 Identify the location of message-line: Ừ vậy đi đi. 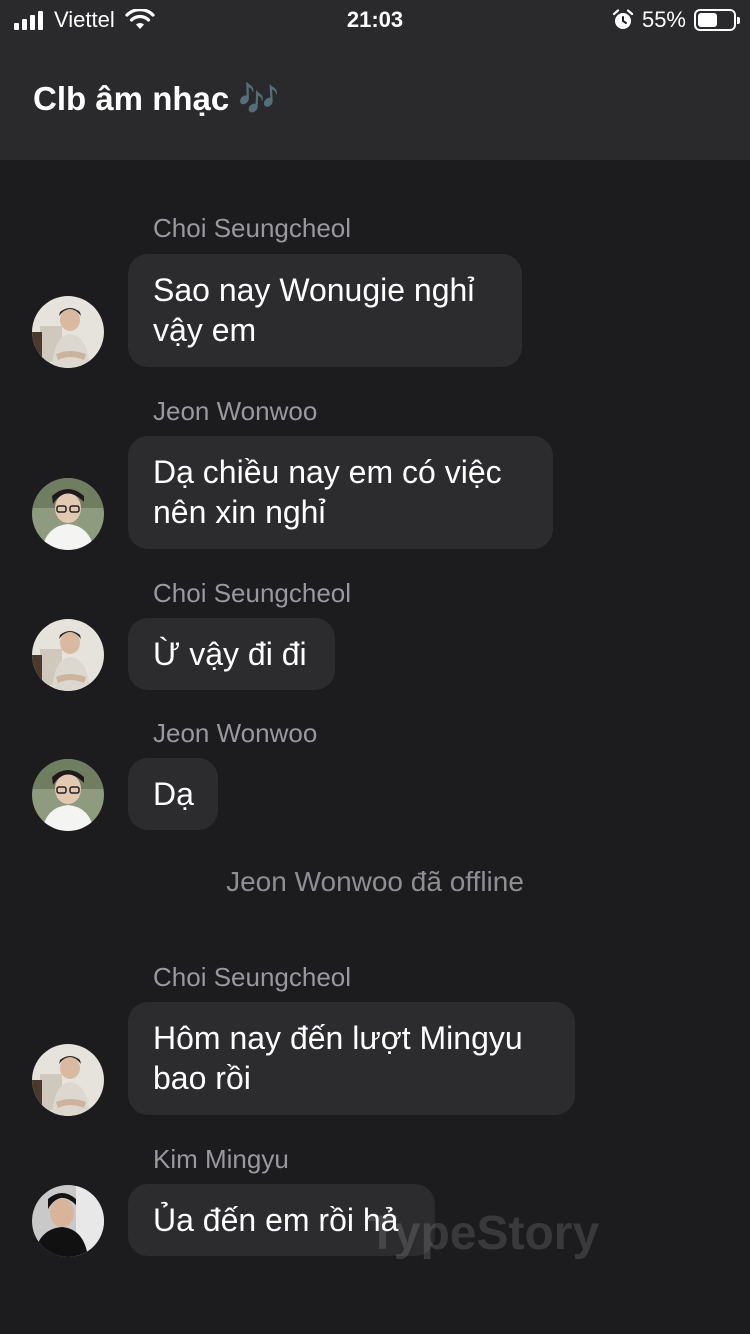
(230, 654).